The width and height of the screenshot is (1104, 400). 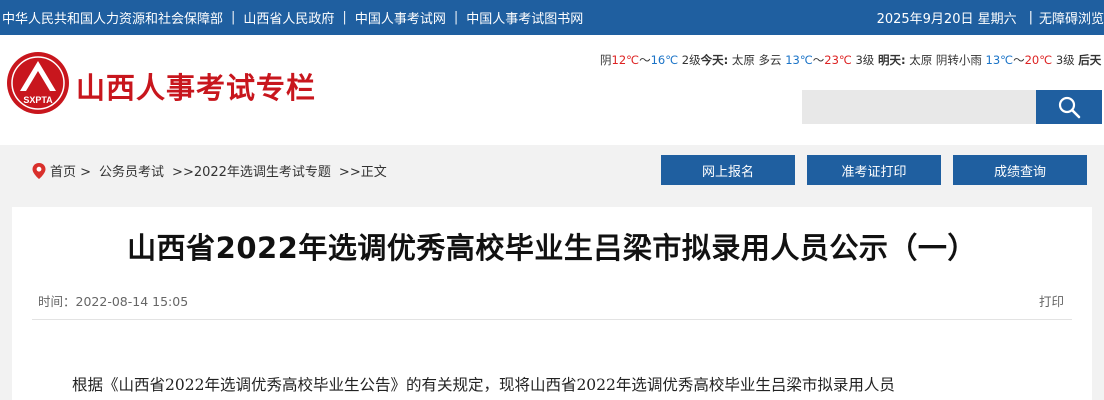 What do you see at coordinates (625, 60) in the screenshot?
I see `weather-temp: 12℃` at bounding box center [625, 60].